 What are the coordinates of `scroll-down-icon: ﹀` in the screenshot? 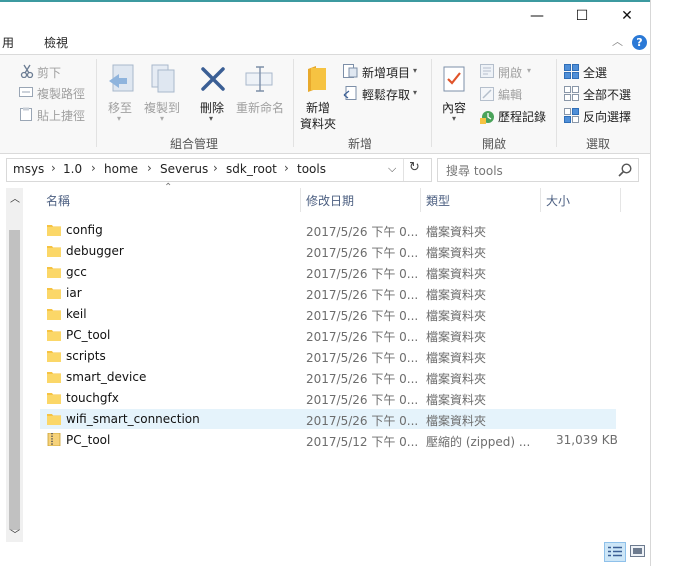 It's located at (15, 533).